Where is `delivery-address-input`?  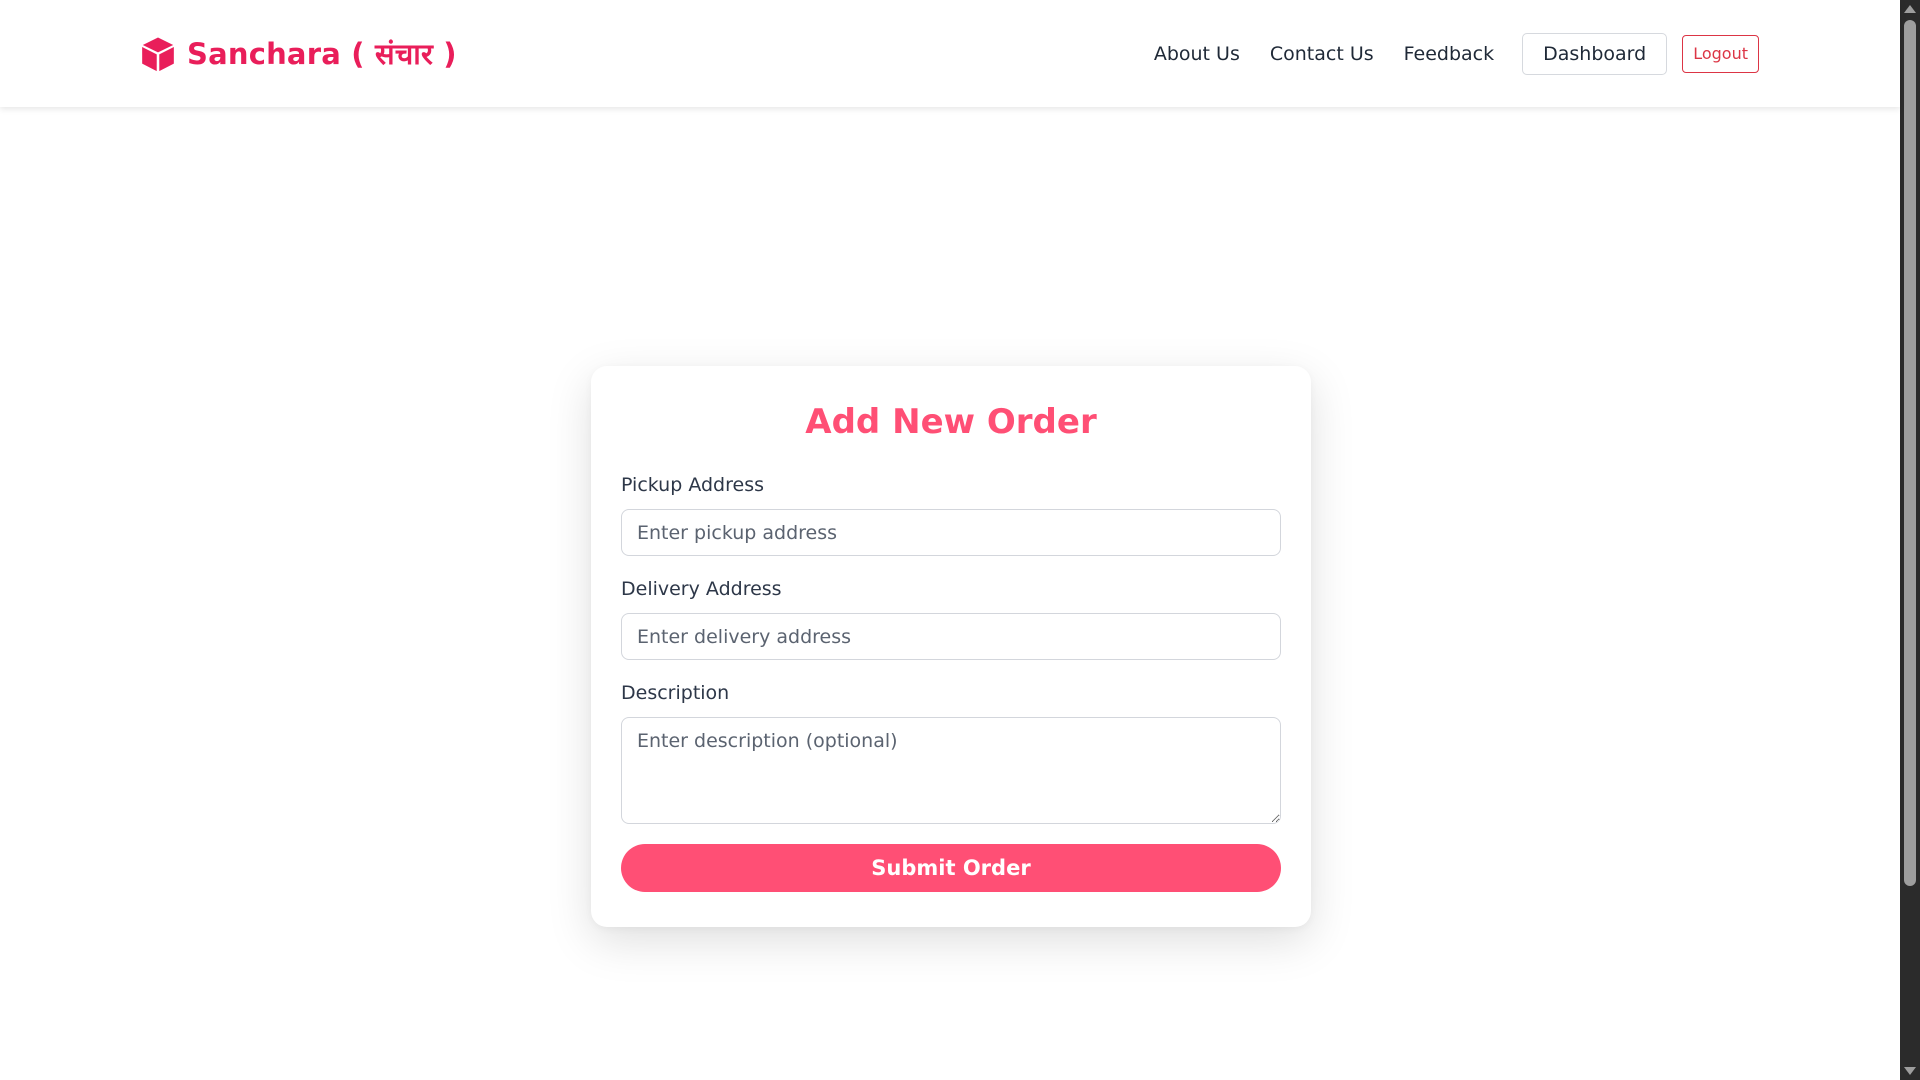
delivery-address-input is located at coordinates (951, 636).